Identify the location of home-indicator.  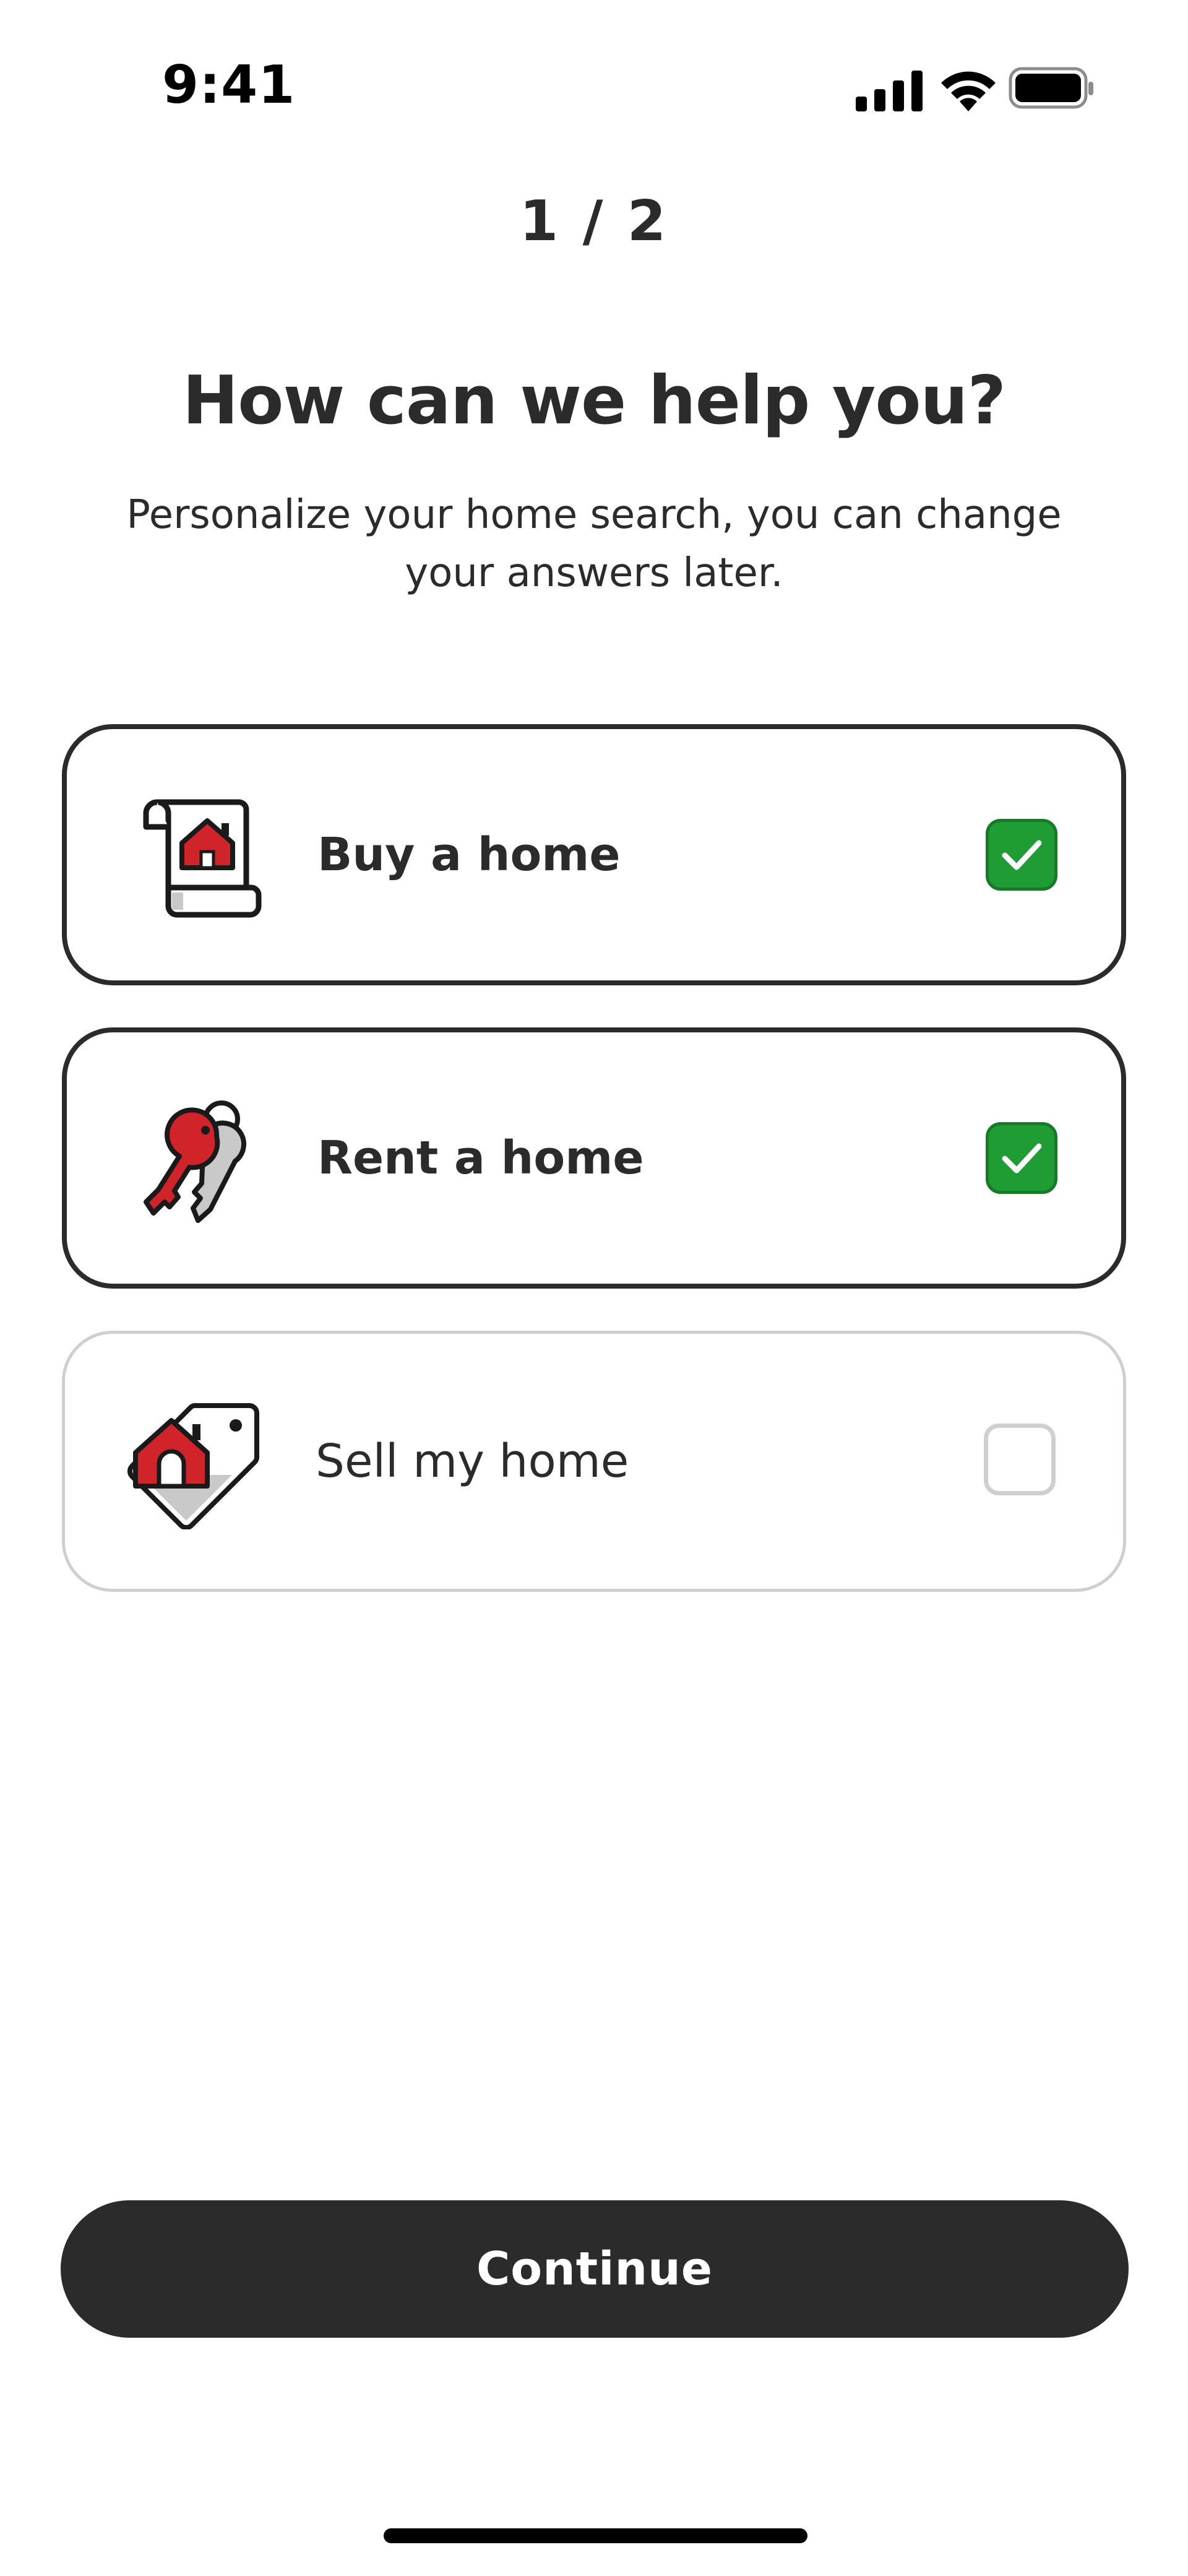
(595, 2535).